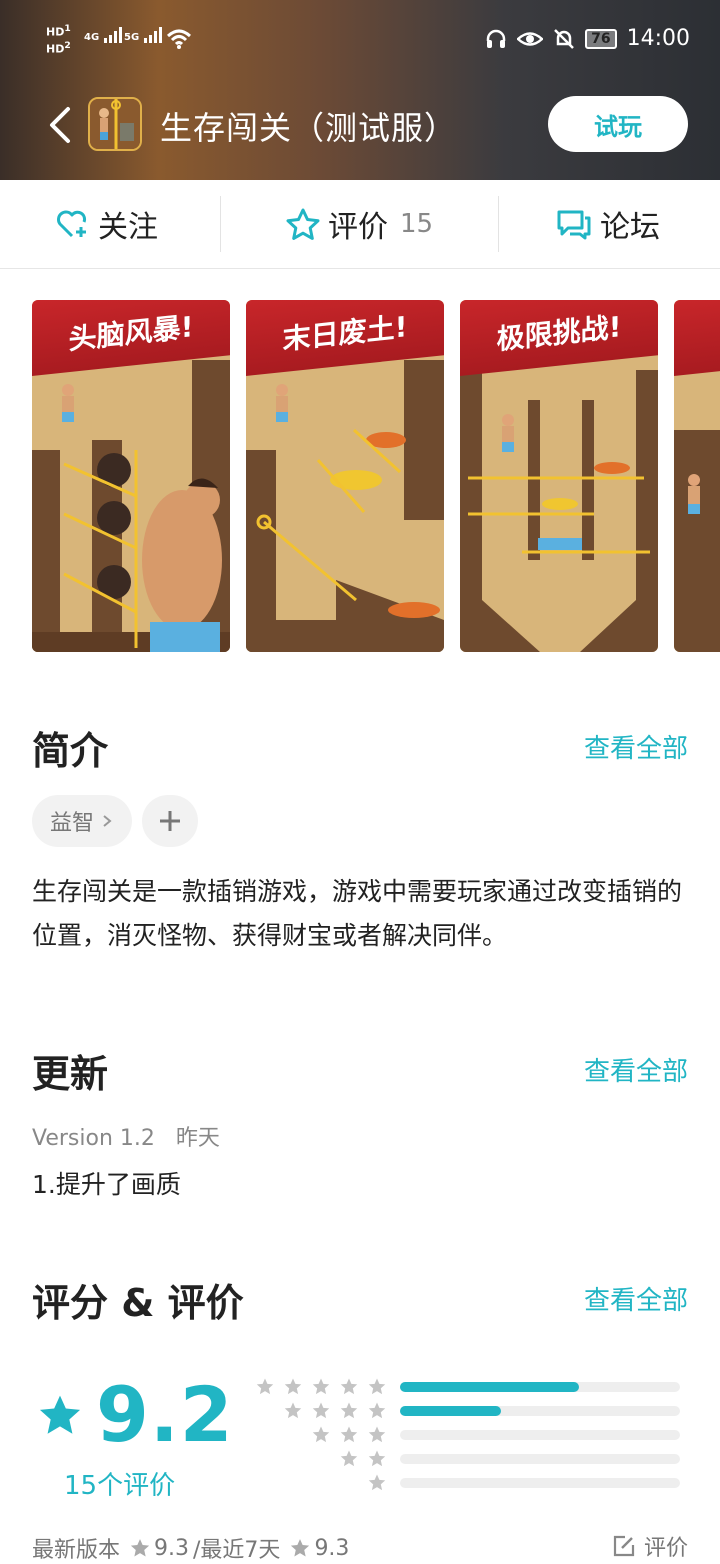  Describe the element at coordinates (131, 476) in the screenshot. I see `screenshot-1: 头脑风暴!` at that location.